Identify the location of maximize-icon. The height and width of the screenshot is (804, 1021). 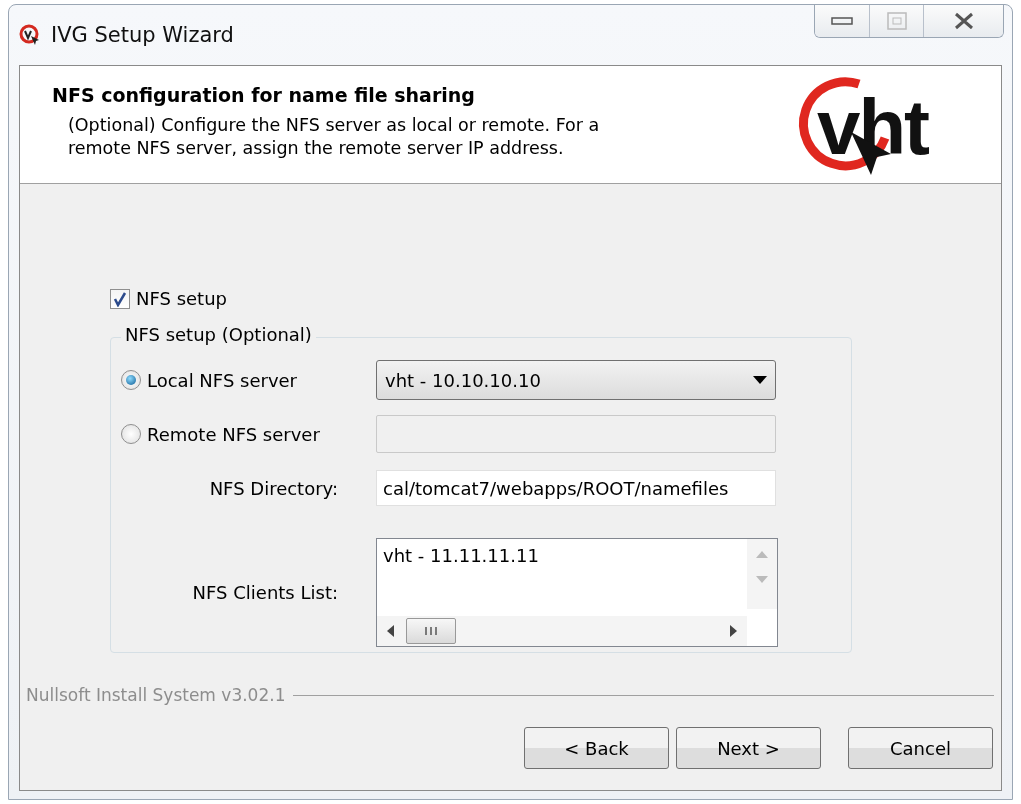
(896, 21).